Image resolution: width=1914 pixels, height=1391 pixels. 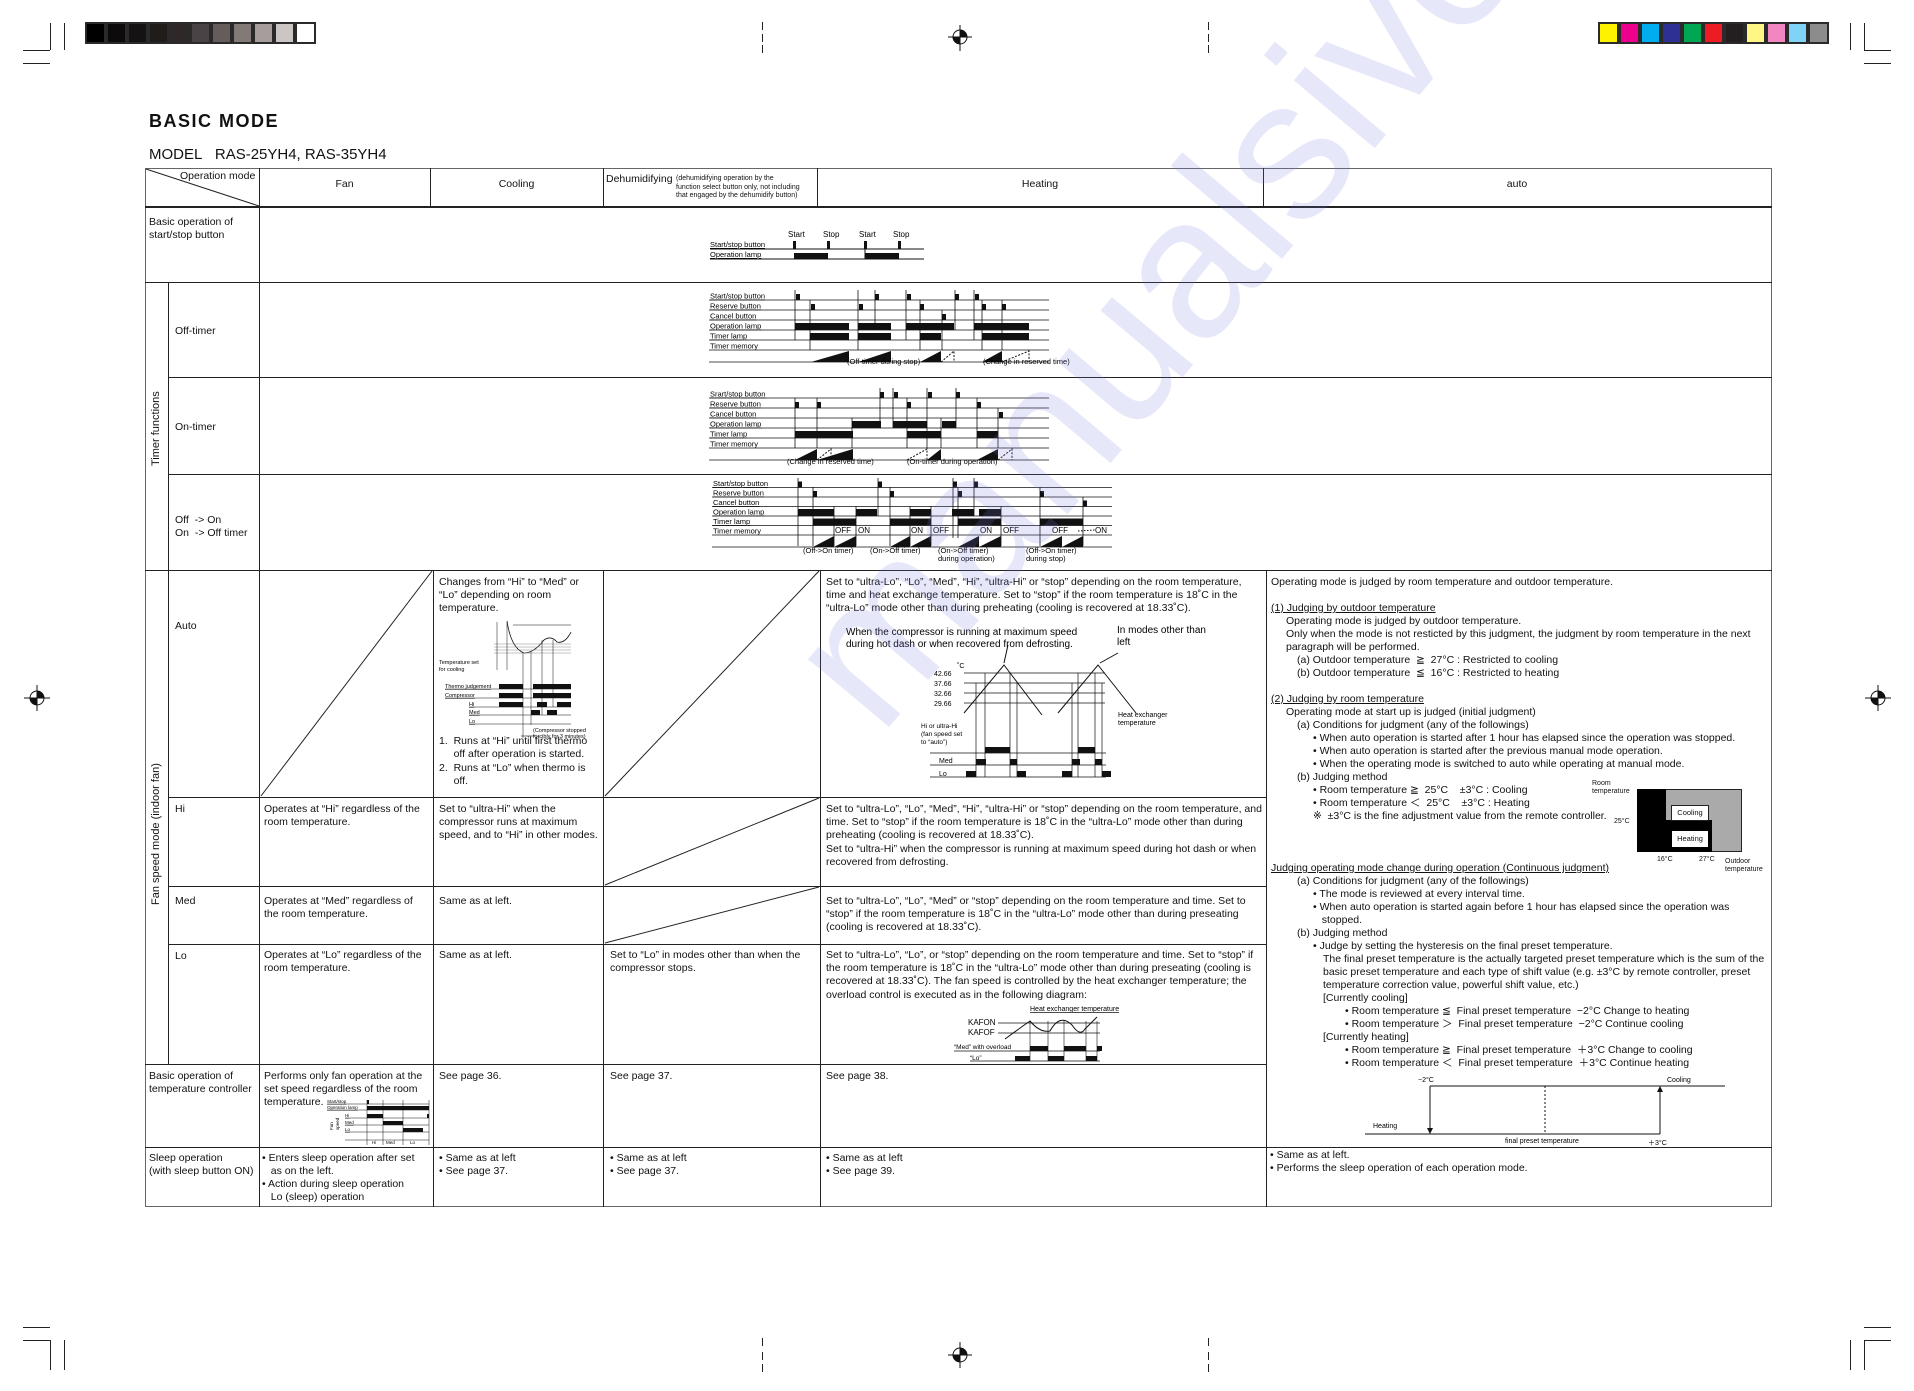 What do you see at coordinates (1707, 859) in the screenshot?
I see `map-x-tick: 27°C` at bounding box center [1707, 859].